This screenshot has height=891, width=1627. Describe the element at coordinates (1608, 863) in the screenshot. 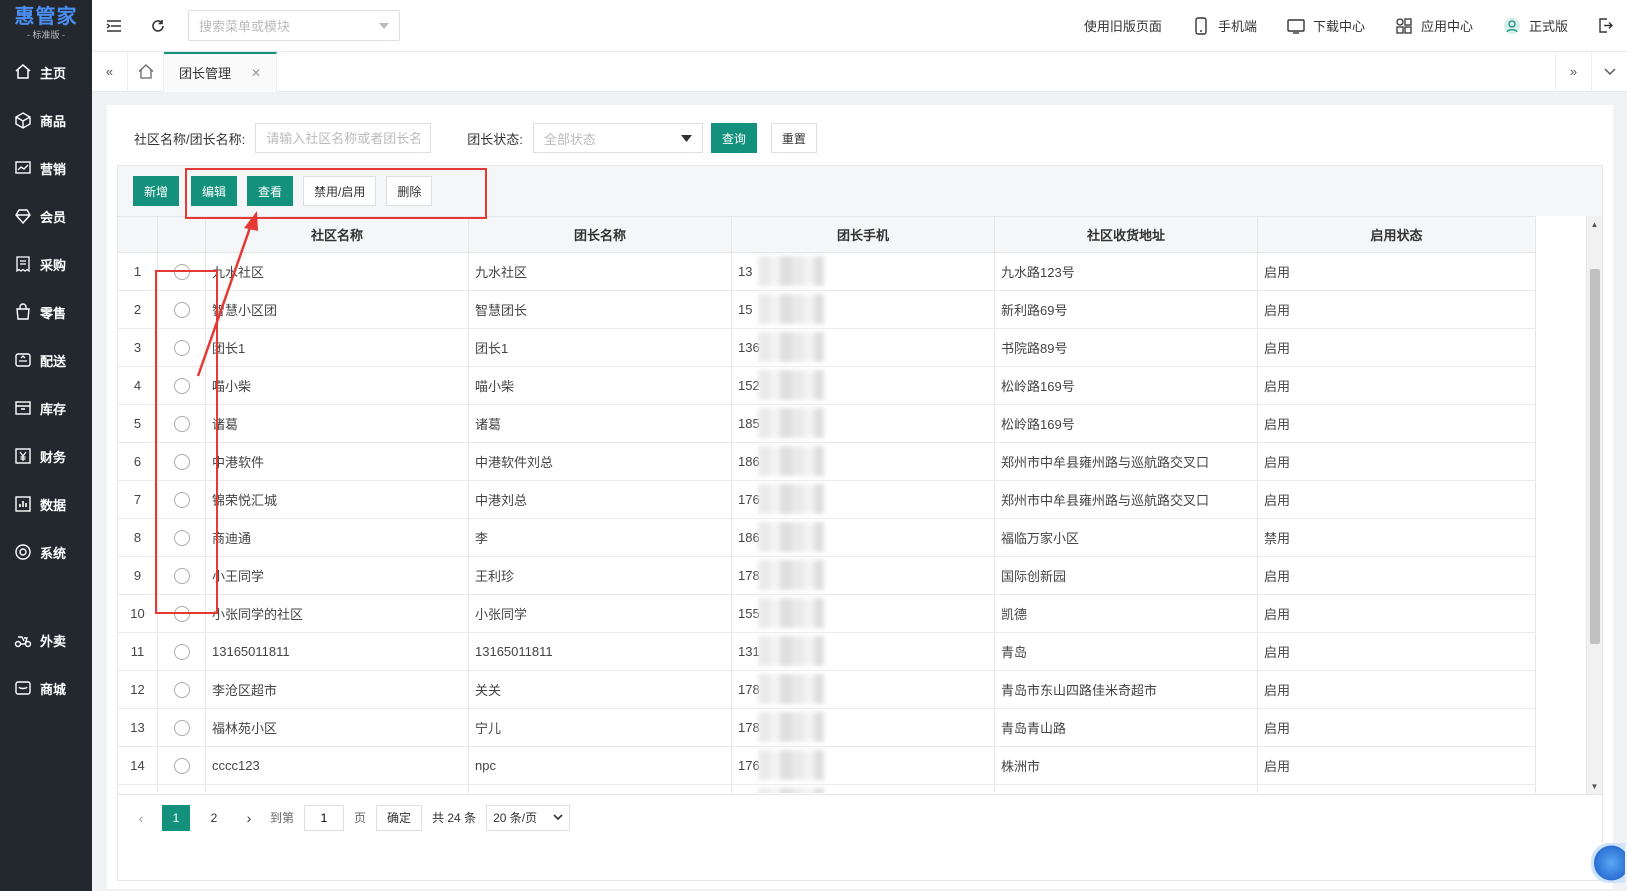

I see `assistant-float-icon` at that location.